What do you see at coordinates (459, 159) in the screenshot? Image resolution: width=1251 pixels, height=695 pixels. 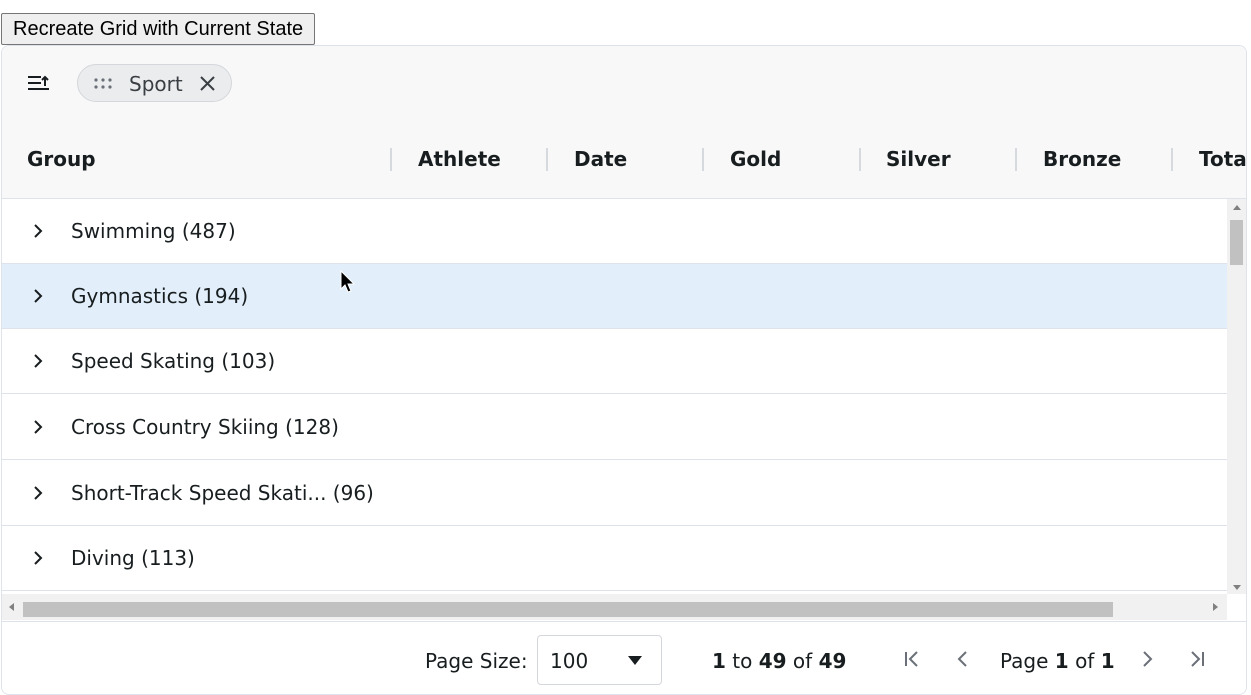 I see `column-header-athlete: Athlete` at bounding box center [459, 159].